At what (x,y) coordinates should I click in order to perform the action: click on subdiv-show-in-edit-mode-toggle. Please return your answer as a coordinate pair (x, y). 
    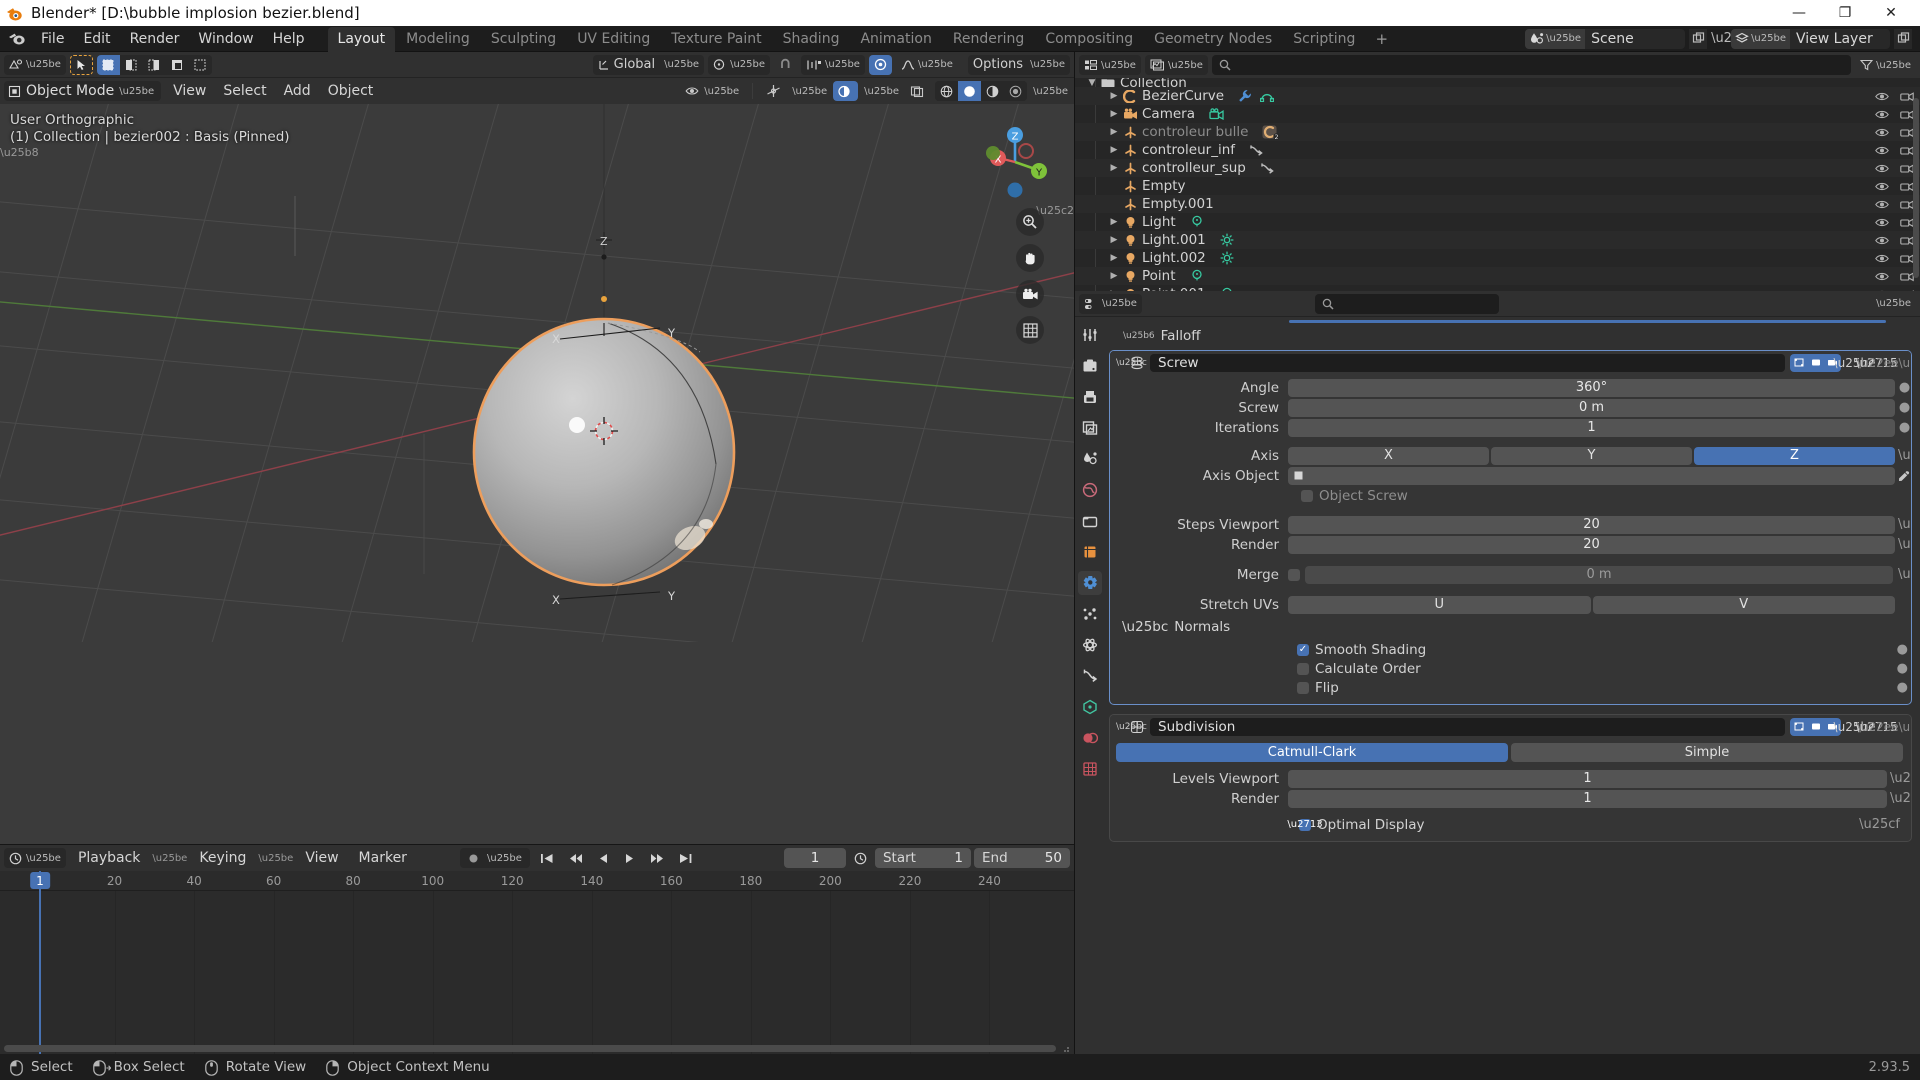
    Looking at the image, I should click on (1798, 726).